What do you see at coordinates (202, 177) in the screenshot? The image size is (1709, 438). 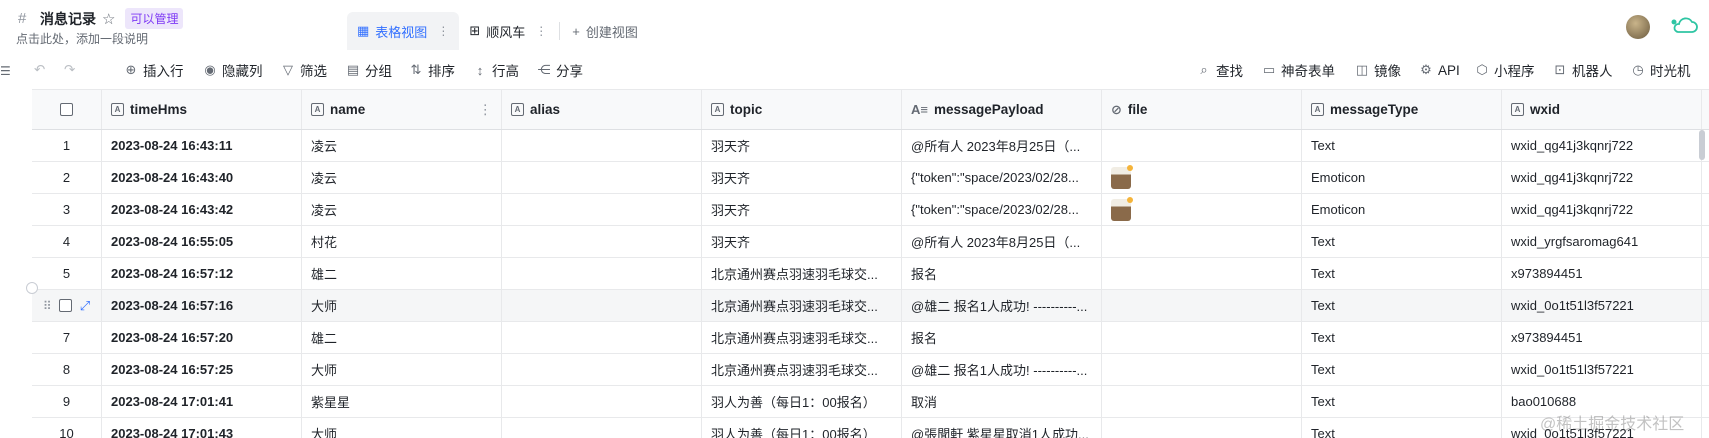 I see `time-cell: 2023-08-24 16:43:40` at bounding box center [202, 177].